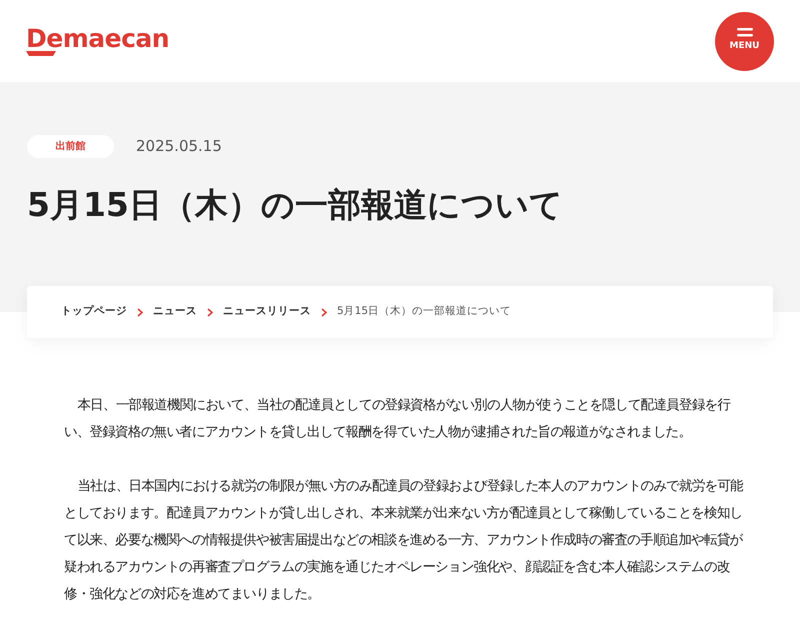  I want to click on logo: Demaecan, so click(98, 38).